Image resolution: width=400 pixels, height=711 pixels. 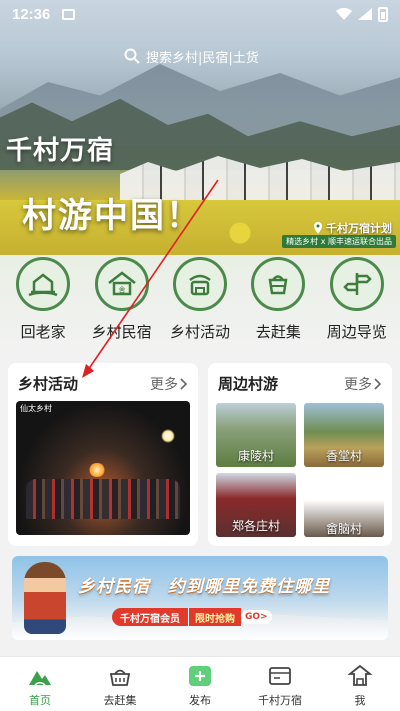 What do you see at coordinates (365, 14) in the screenshot?
I see `signal-icon` at bounding box center [365, 14].